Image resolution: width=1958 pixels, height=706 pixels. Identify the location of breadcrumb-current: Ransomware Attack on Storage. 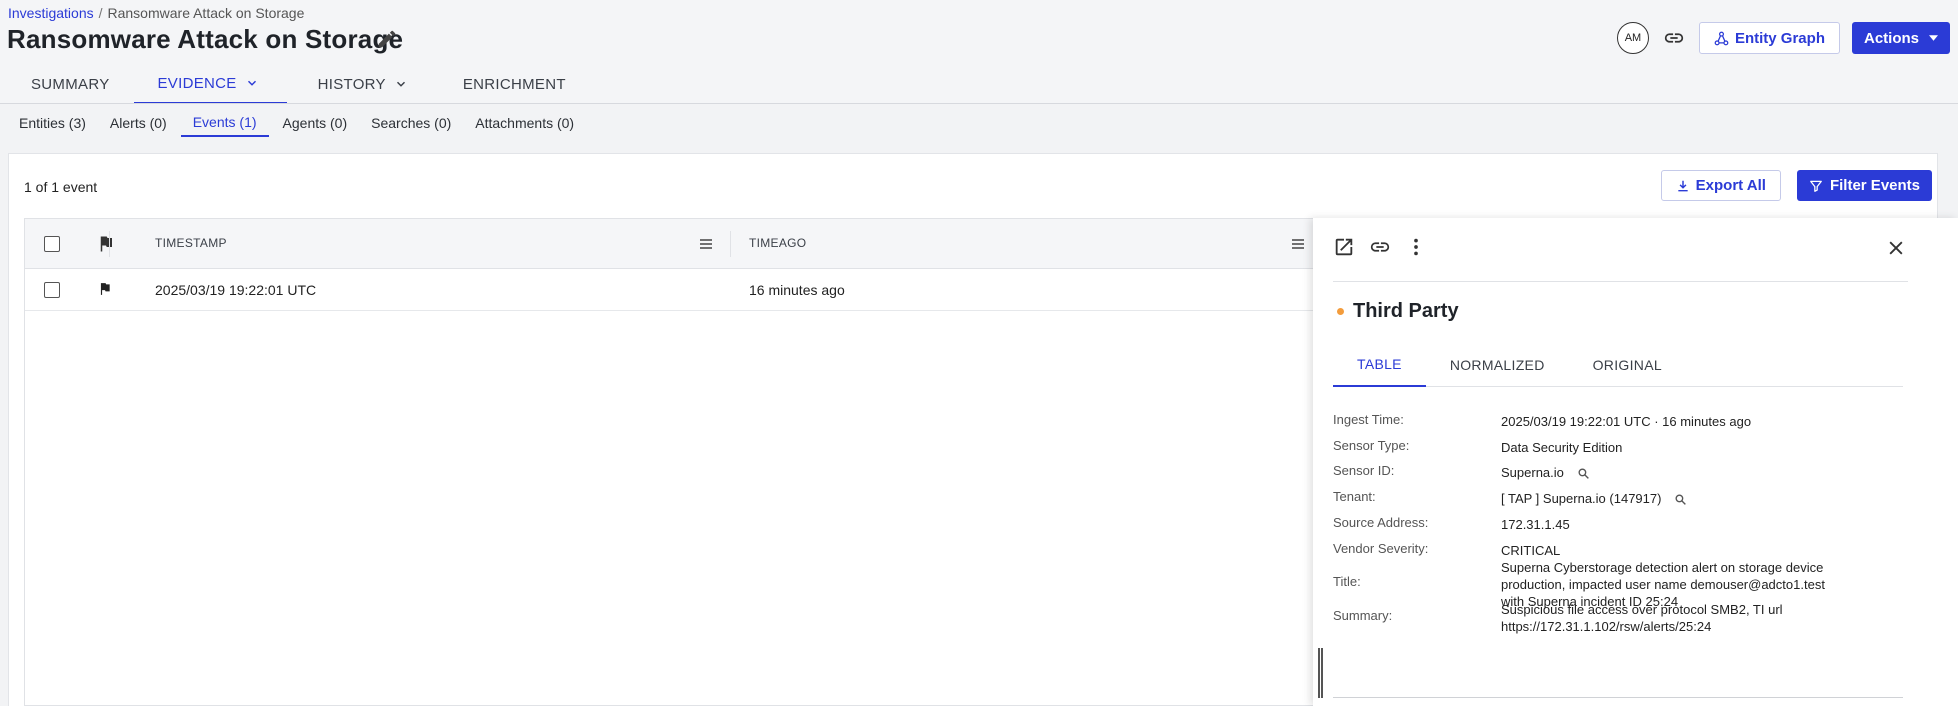
(206, 13).